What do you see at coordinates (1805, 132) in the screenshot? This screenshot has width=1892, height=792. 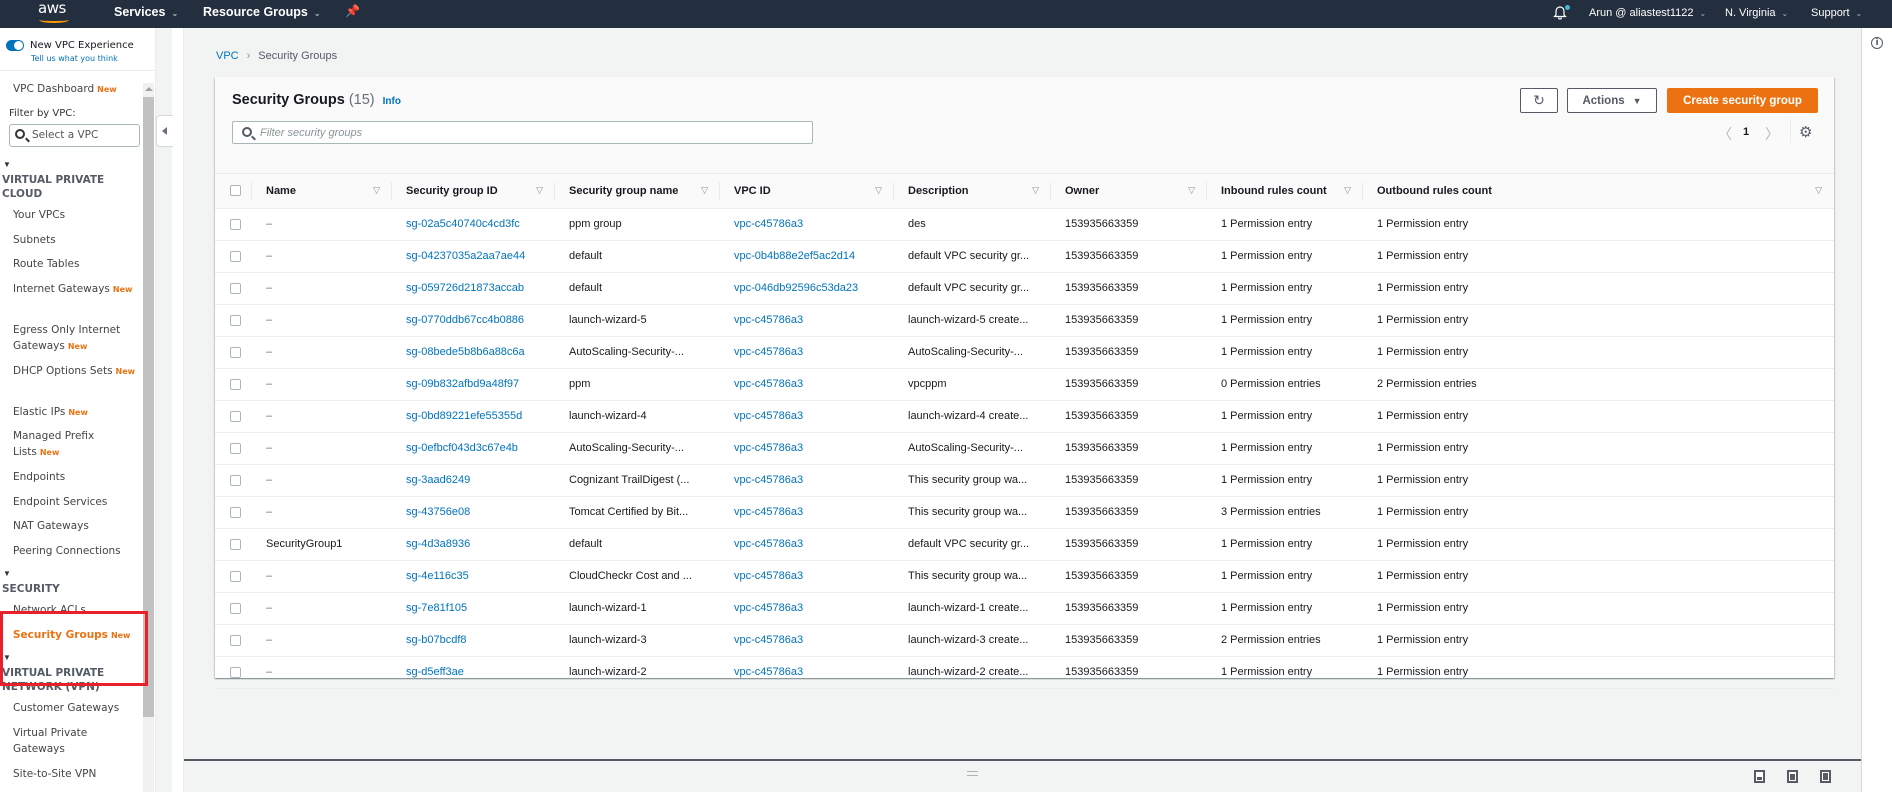 I see `settings-gear-icon: ⚙` at bounding box center [1805, 132].